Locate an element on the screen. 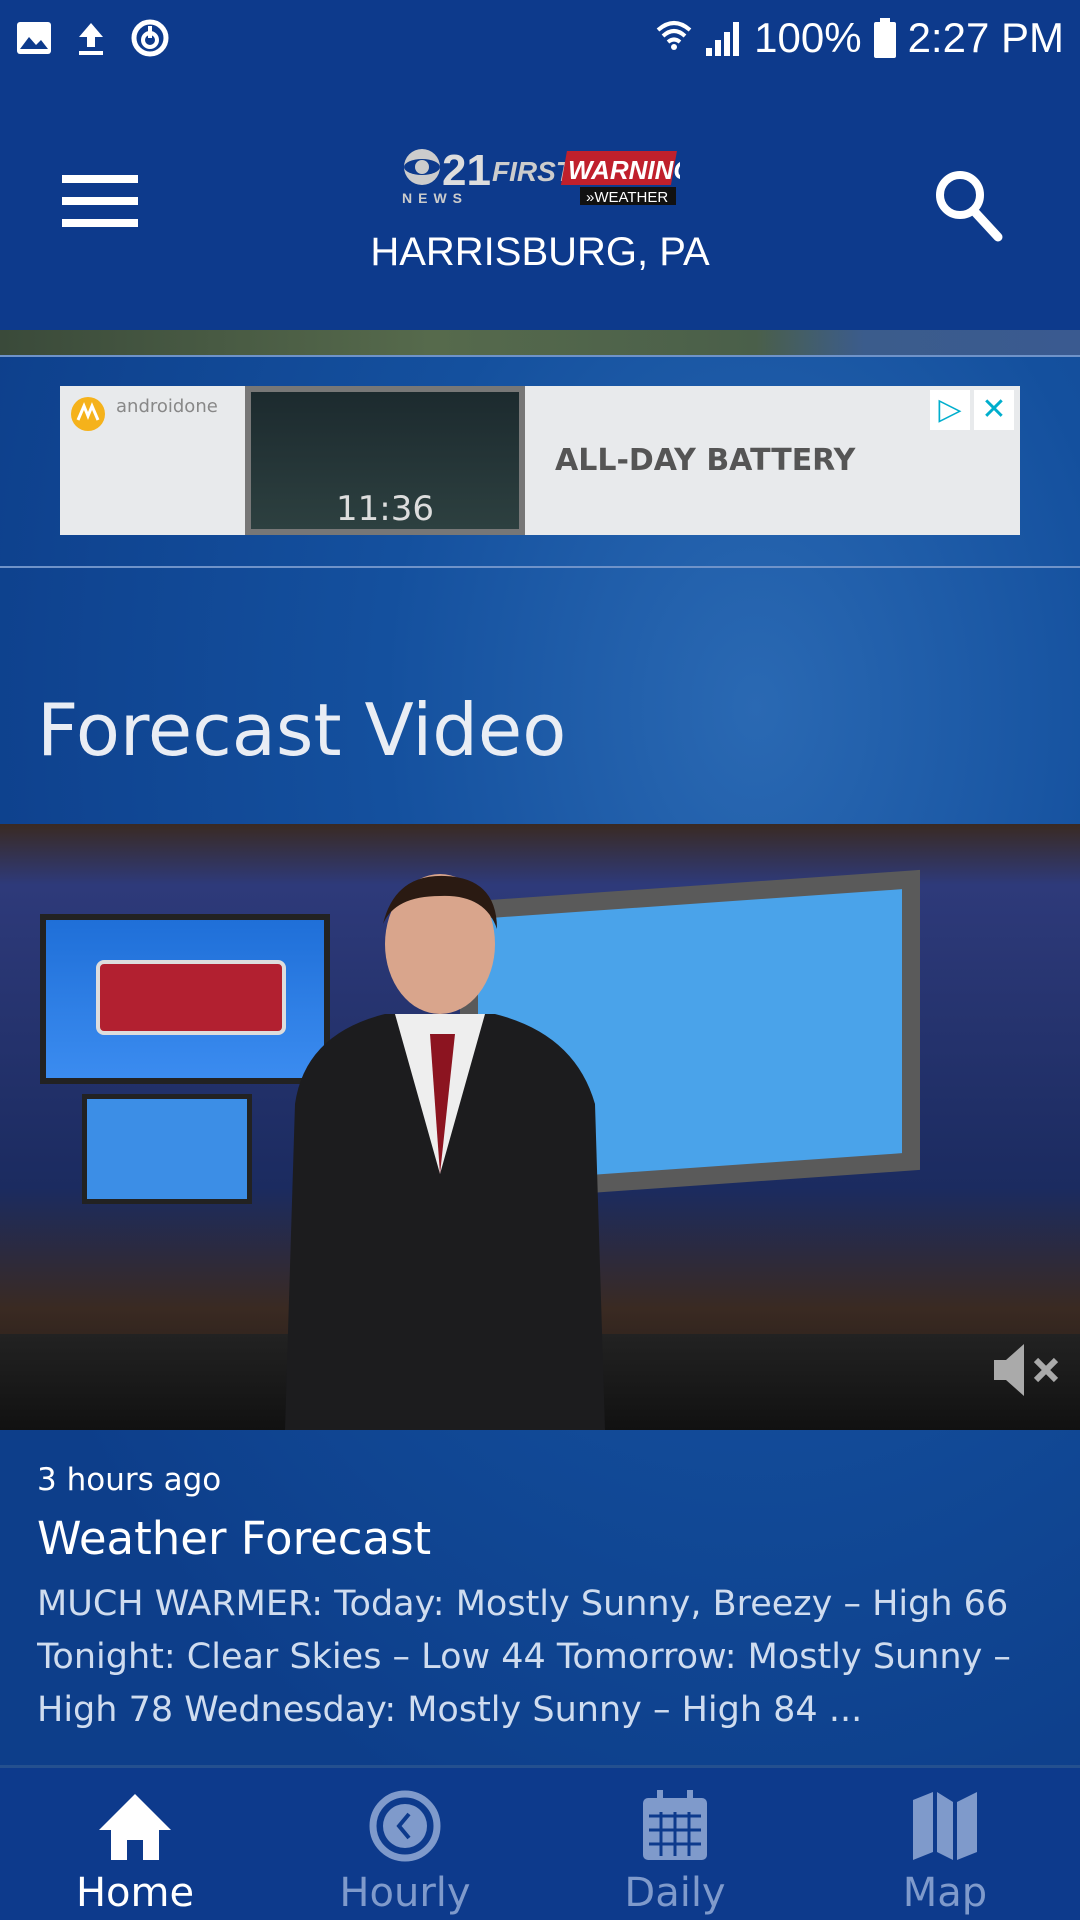 This screenshot has height=1920, width=1080. section-title: Forecast Video is located at coordinates (302, 730).